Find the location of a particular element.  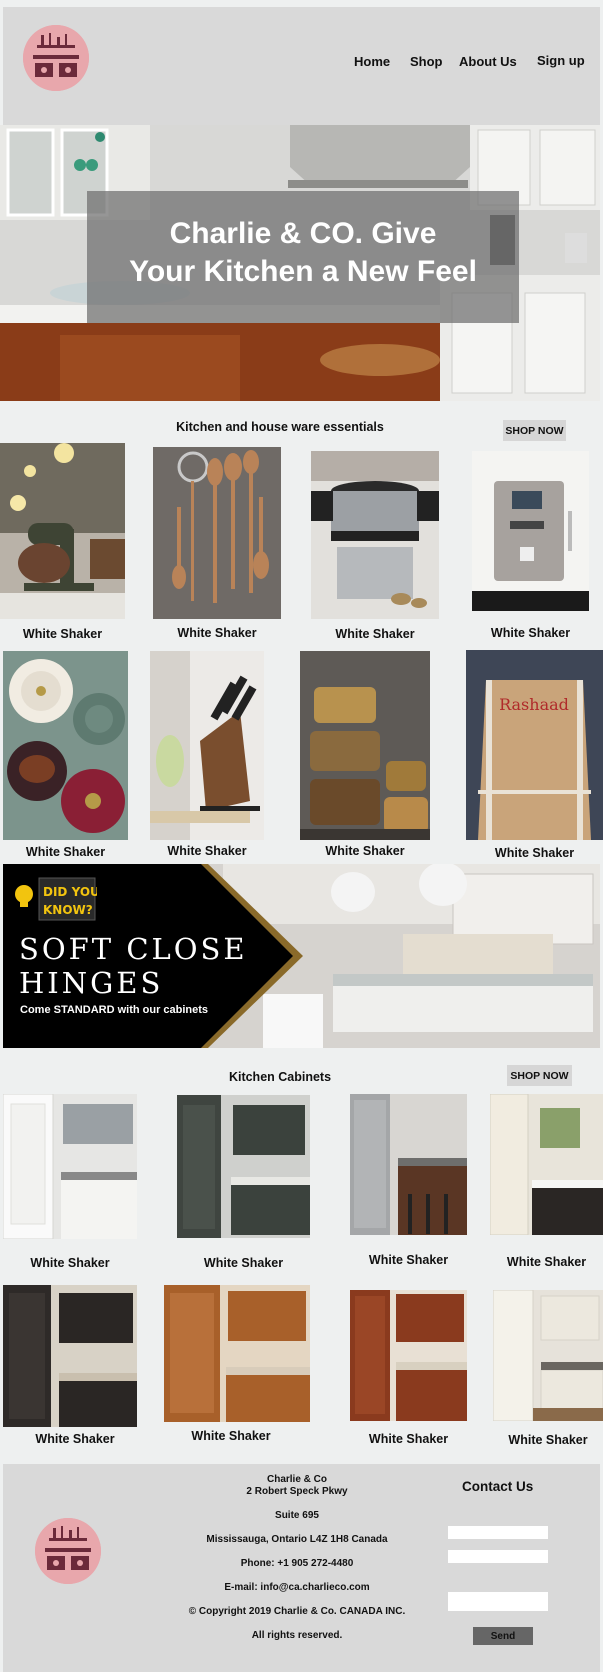

badge-line1: DID YOU is located at coordinates (70, 892).